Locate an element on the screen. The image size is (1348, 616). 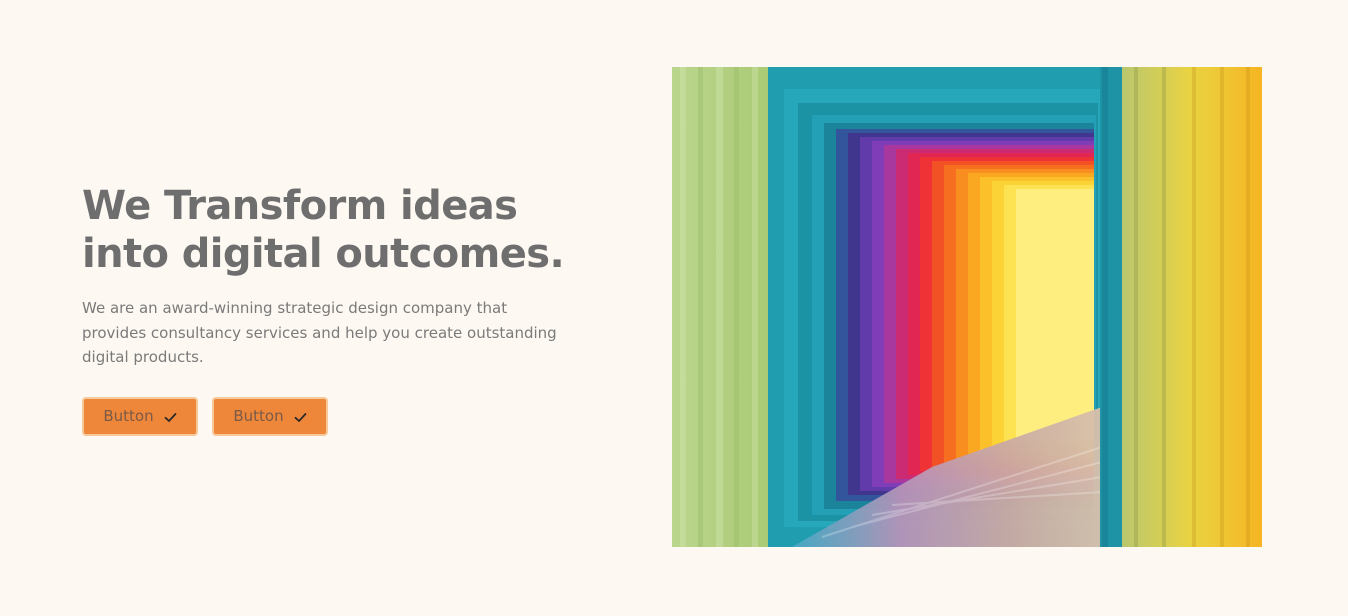
primary-button-2: Button is located at coordinates (270, 416).